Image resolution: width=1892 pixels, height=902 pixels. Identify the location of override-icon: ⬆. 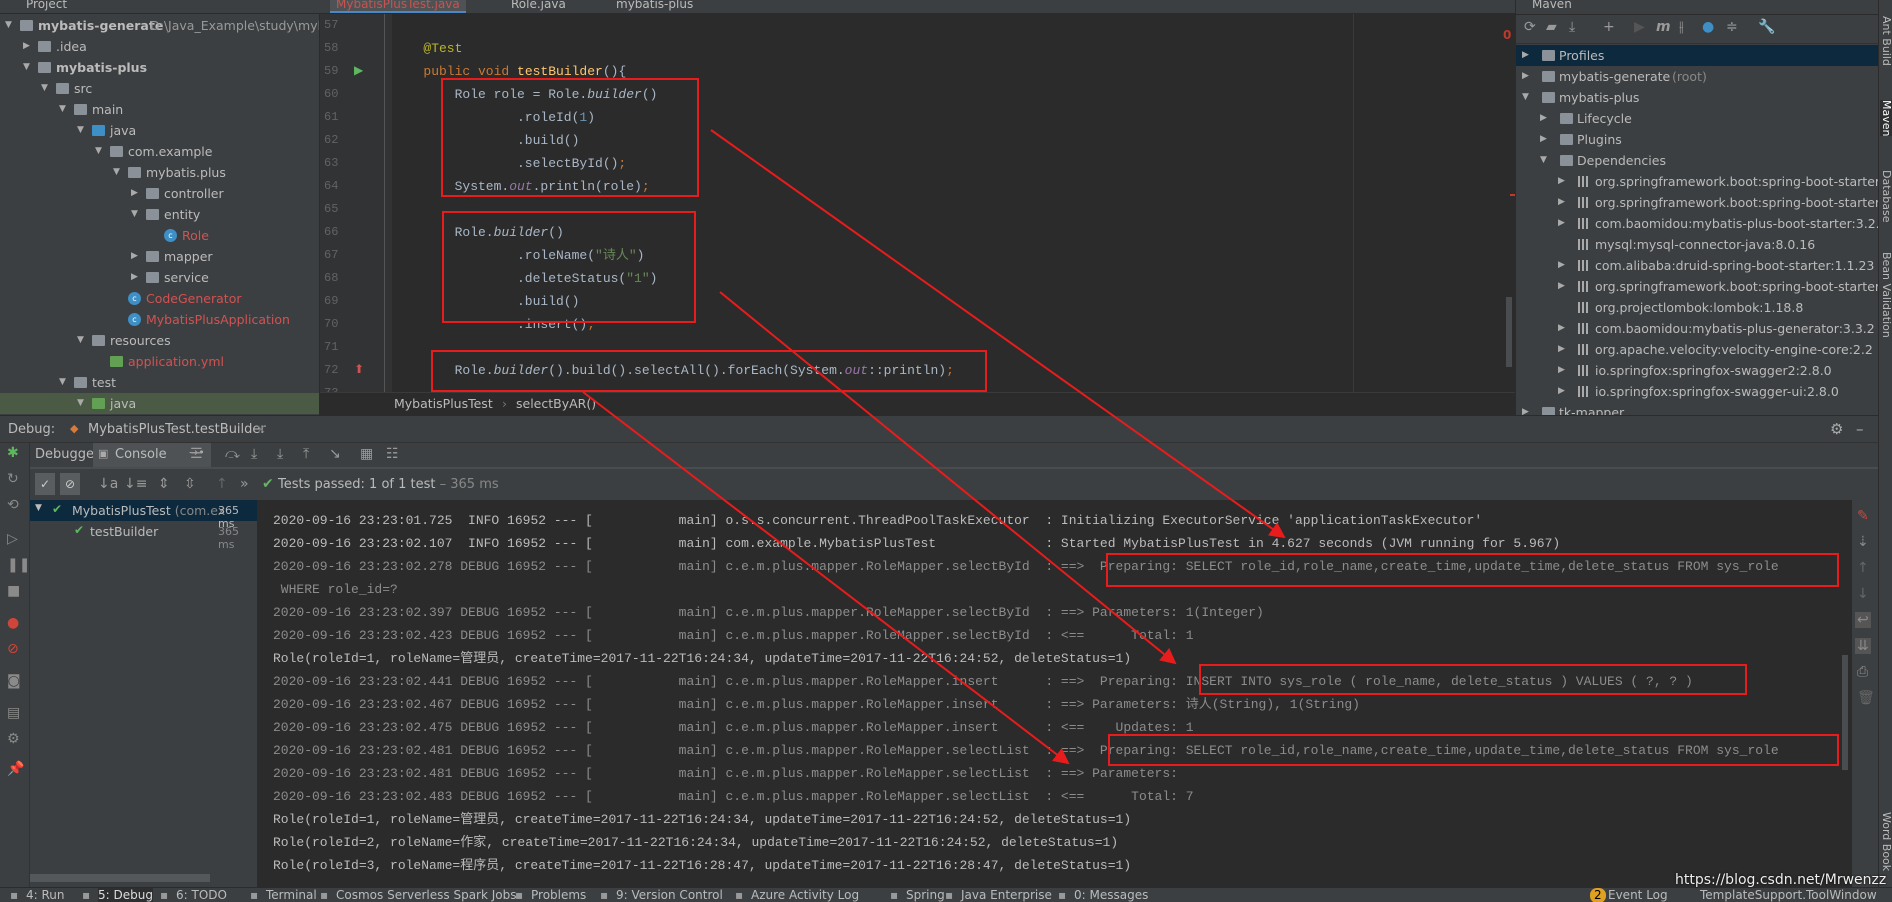
(359, 369).